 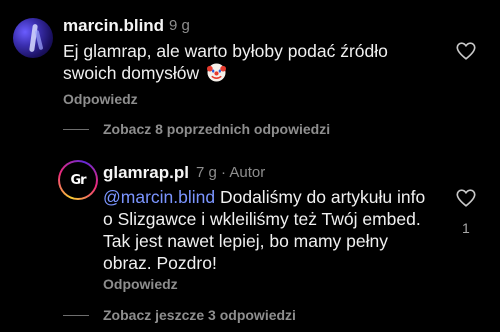 I want to click on avatar-marcin-blind, so click(x=33, y=38).